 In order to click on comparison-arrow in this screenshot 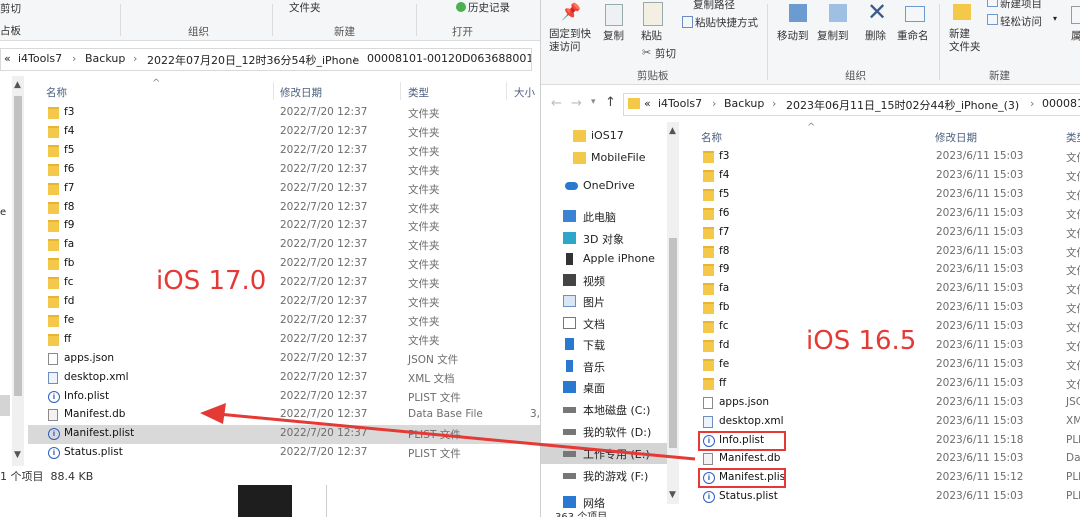, I will do `click(448, 432)`.